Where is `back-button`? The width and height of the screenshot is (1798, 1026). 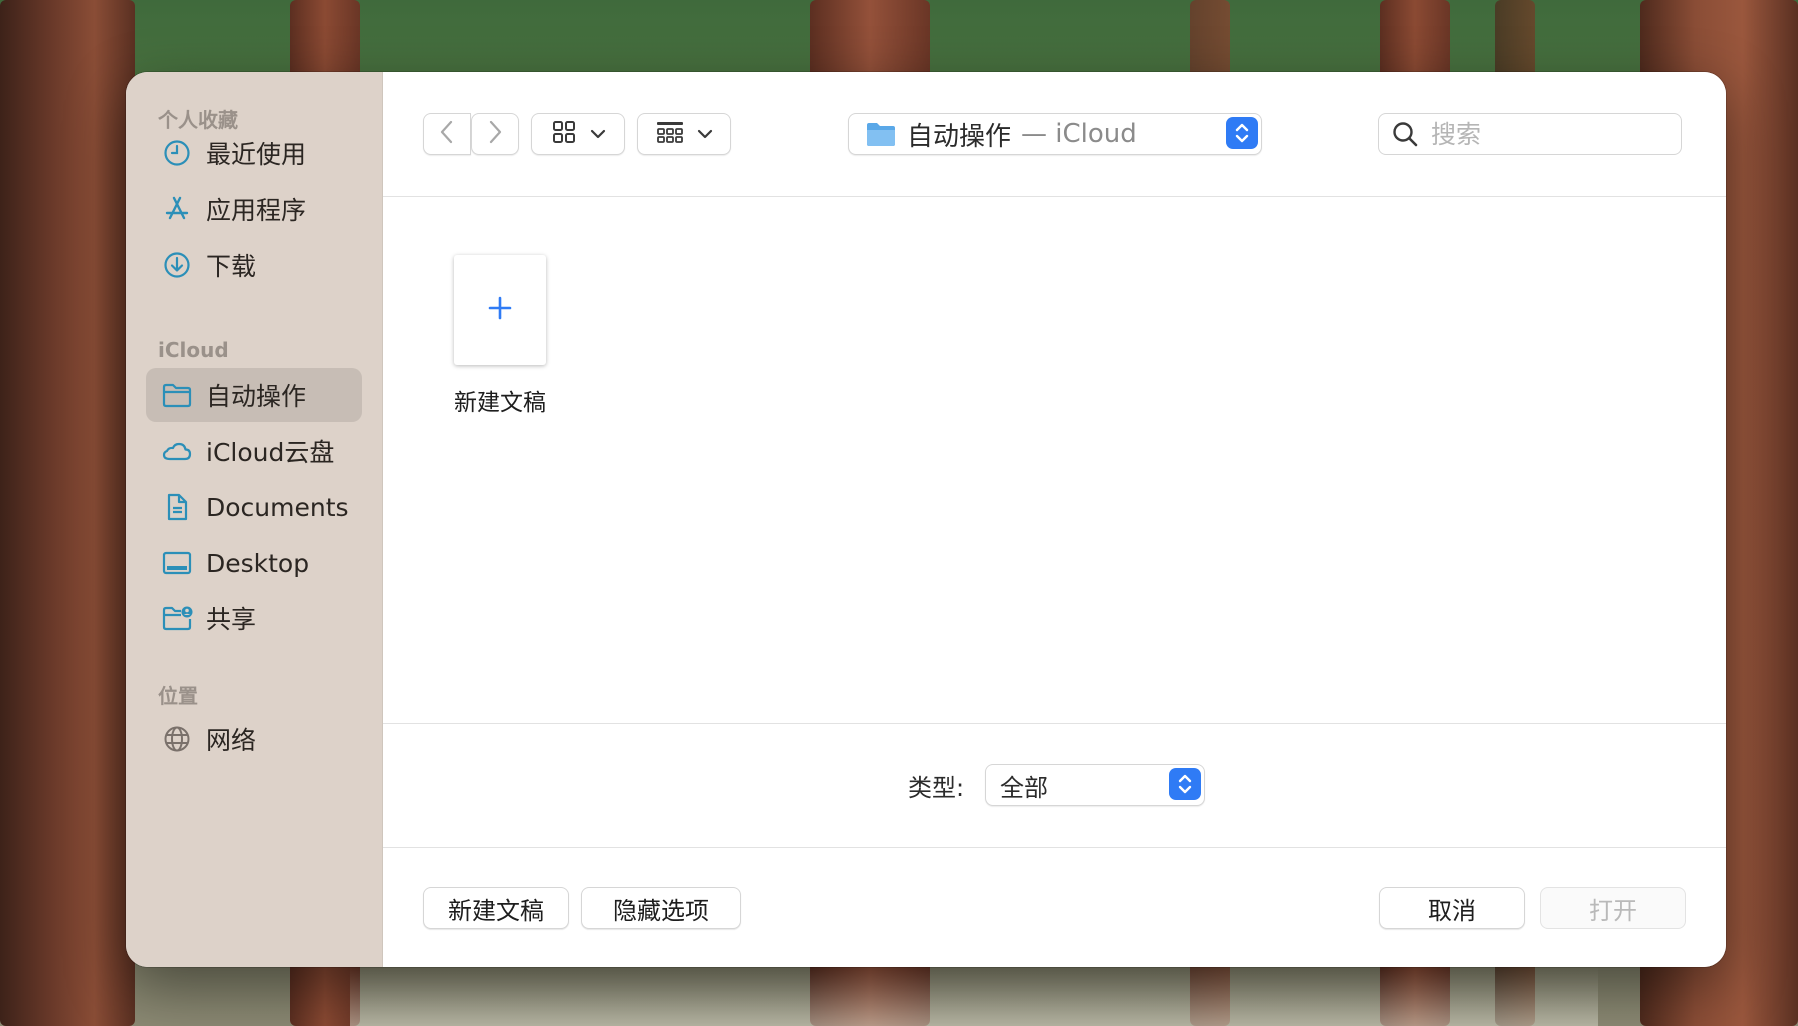
back-button is located at coordinates (447, 134).